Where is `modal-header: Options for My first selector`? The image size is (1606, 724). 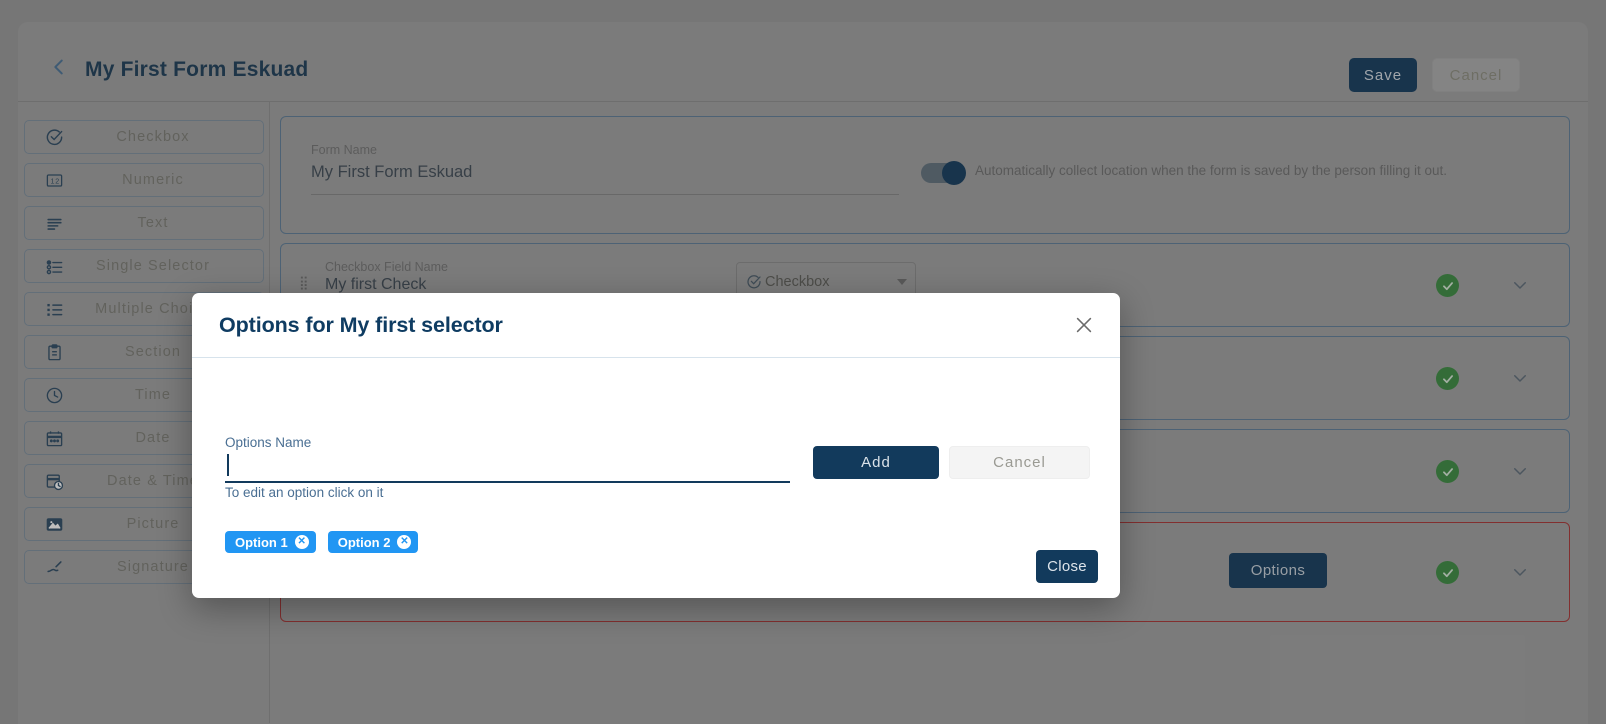
modal-header: Options for My first selector is located at coordinates (656, 325).